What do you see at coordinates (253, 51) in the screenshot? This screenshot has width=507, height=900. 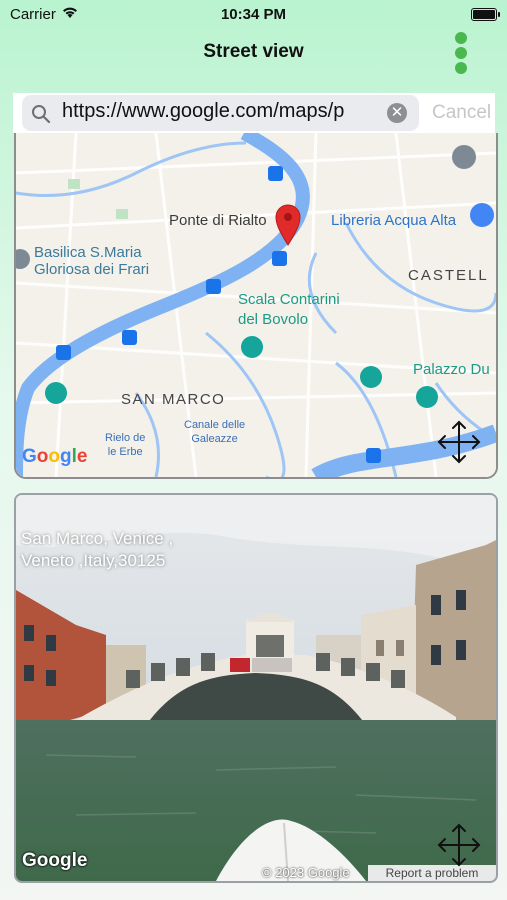 I see `page-title: Street view` at bounding box center [253, 51].